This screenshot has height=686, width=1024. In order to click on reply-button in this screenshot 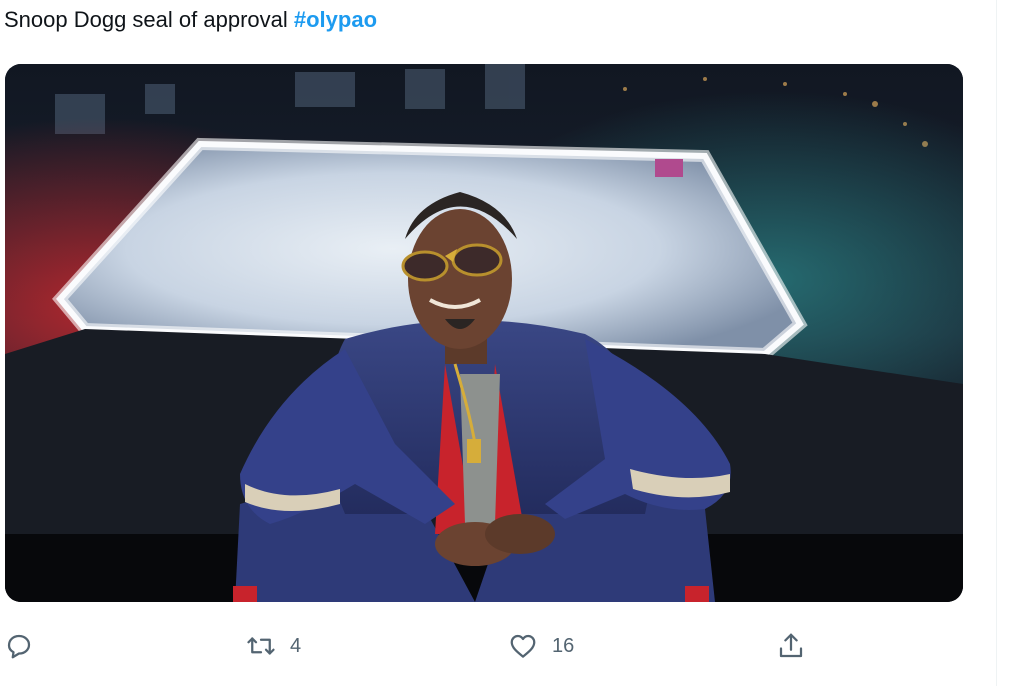, I will do `click(26, 646)`.